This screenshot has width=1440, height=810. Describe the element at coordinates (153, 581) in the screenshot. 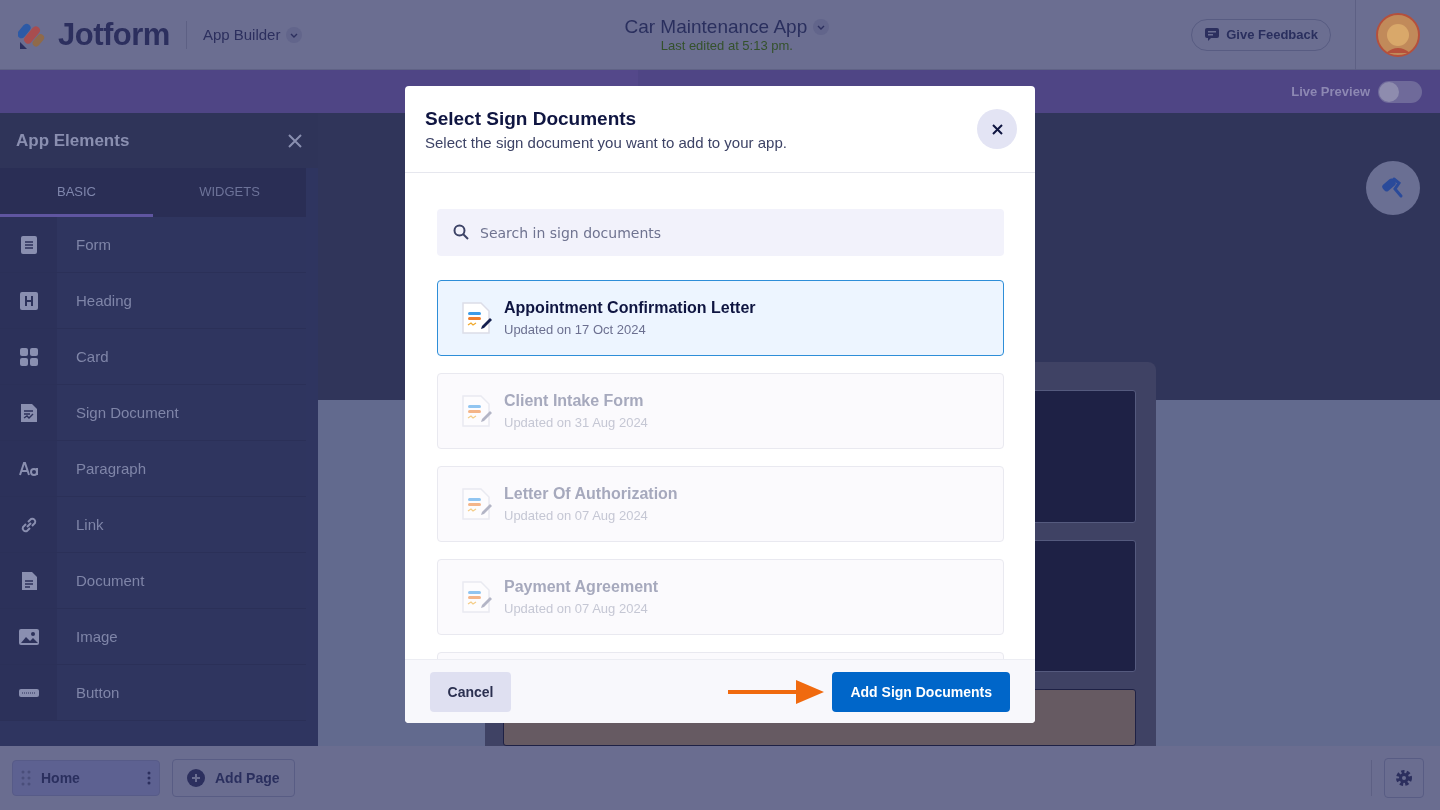

I see `element-item: Document` at that location.